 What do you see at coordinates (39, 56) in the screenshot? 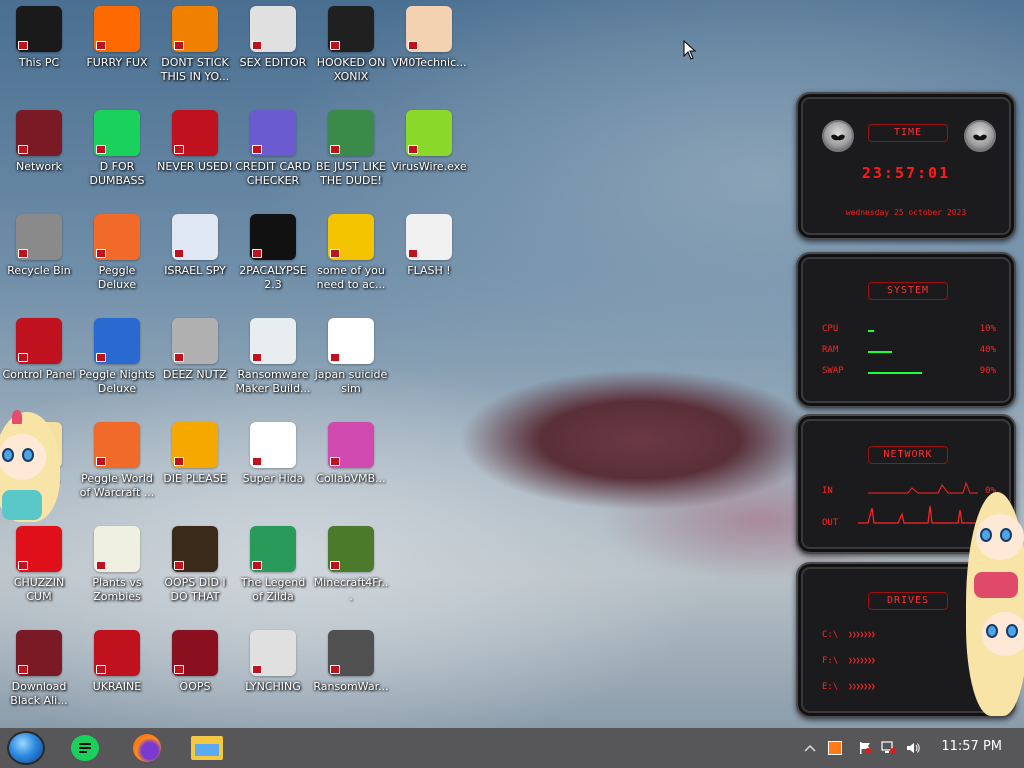
I see `desktop-icon: This PC` at bounding box center [39, 56].